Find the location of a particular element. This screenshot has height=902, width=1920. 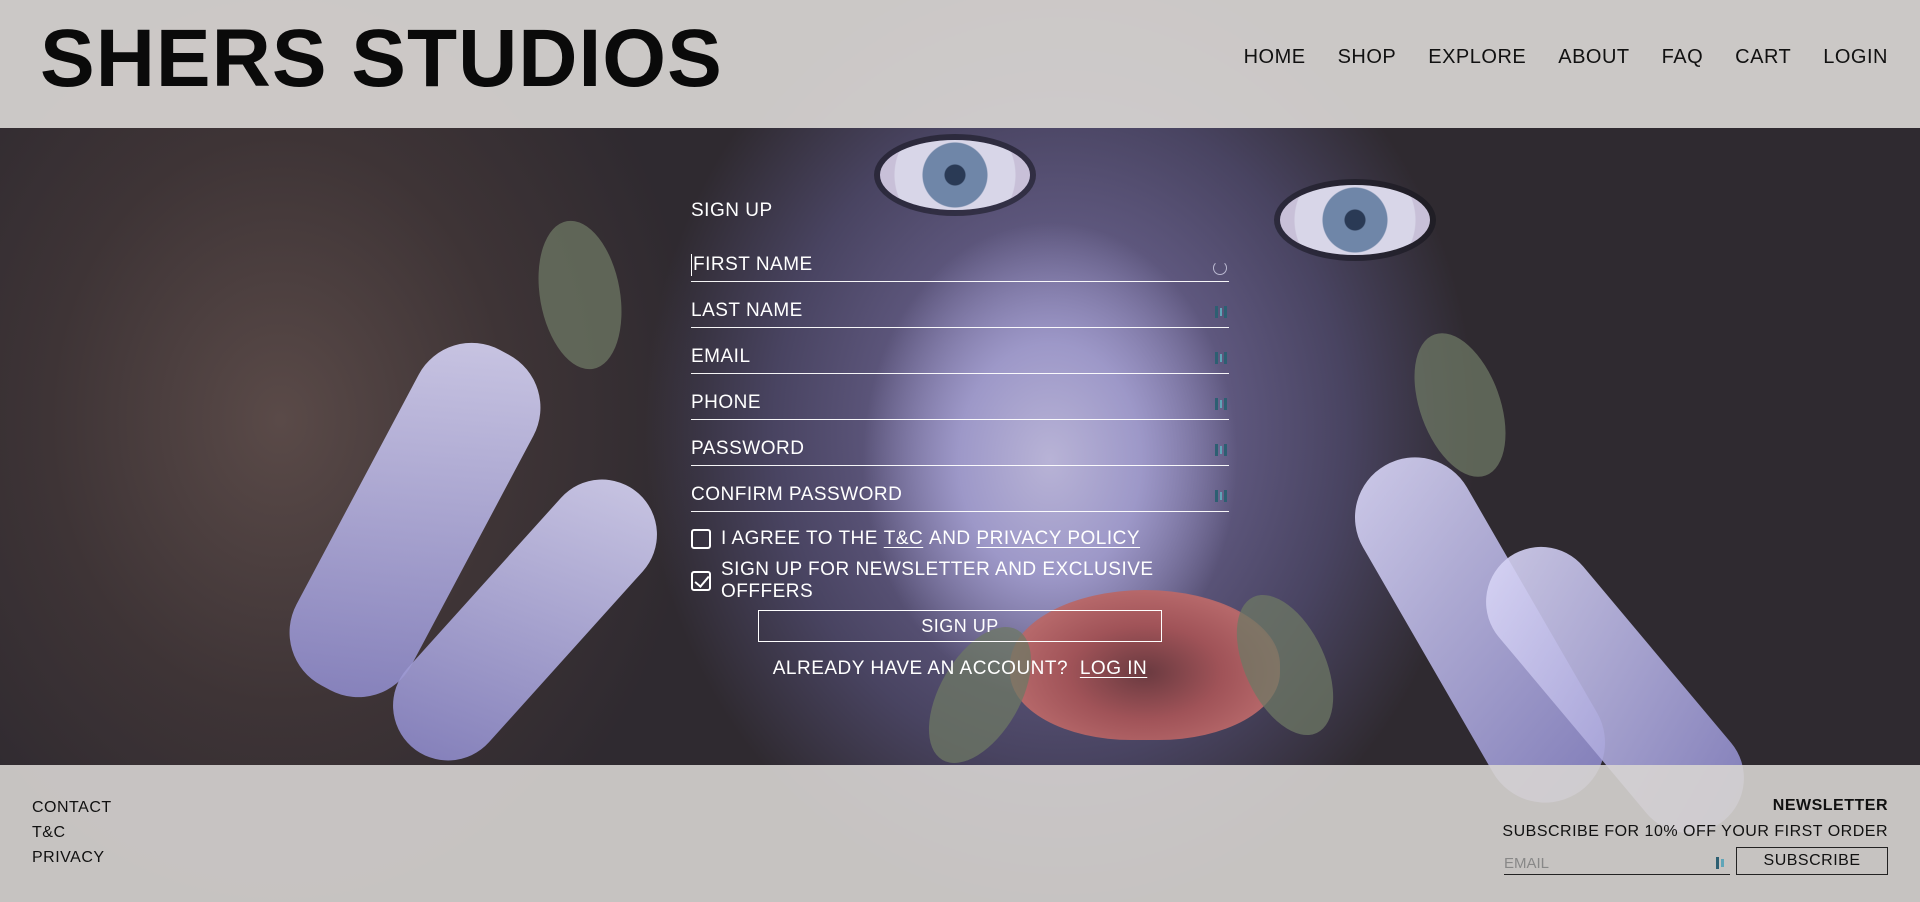

password-input is located at coordinates (941, 449).